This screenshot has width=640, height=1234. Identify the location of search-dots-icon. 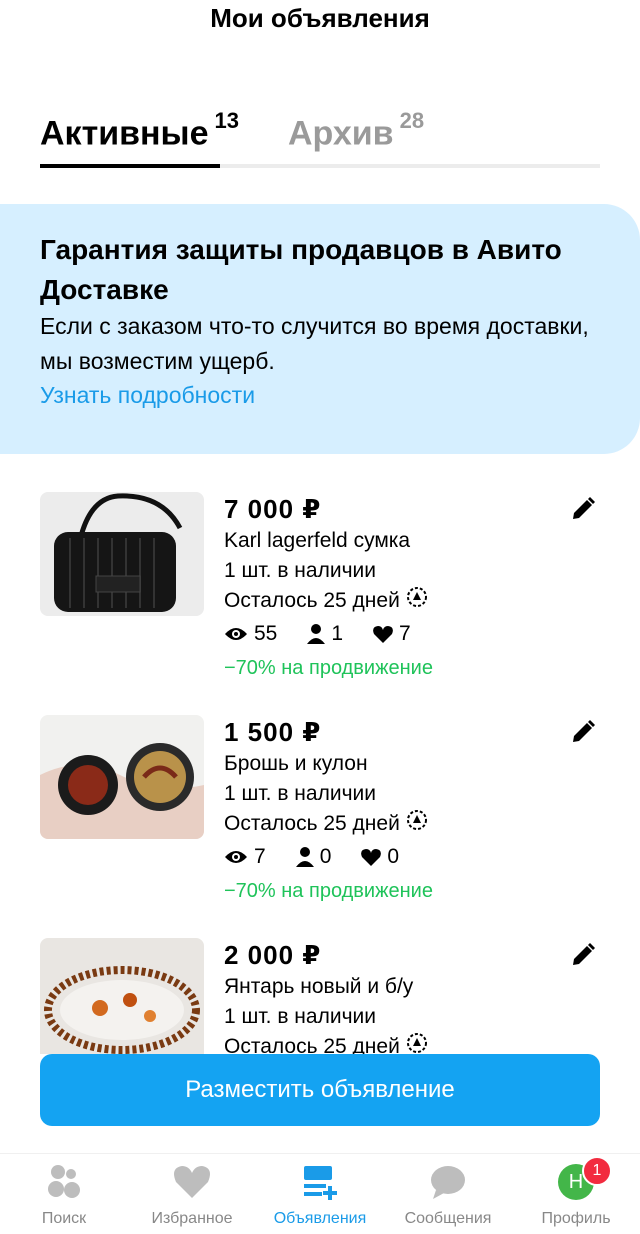
(64, 1182).